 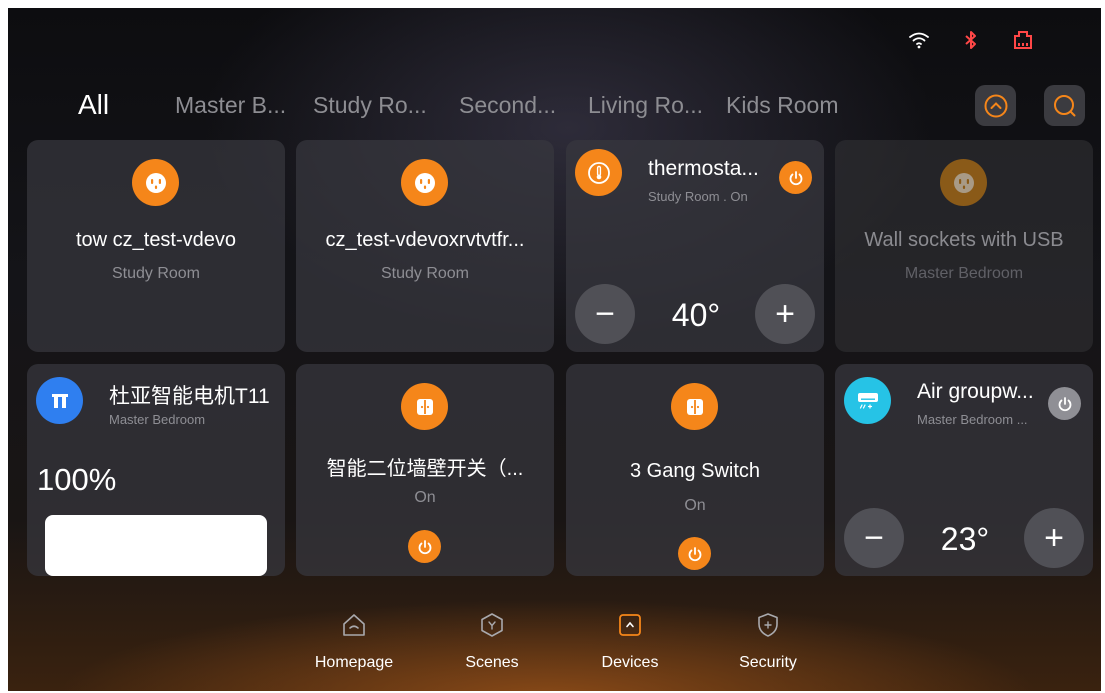 What do you see at coordinates (492, 625) in the screenshot?
I see `scenes-icon` at bounding box center [492, 625].